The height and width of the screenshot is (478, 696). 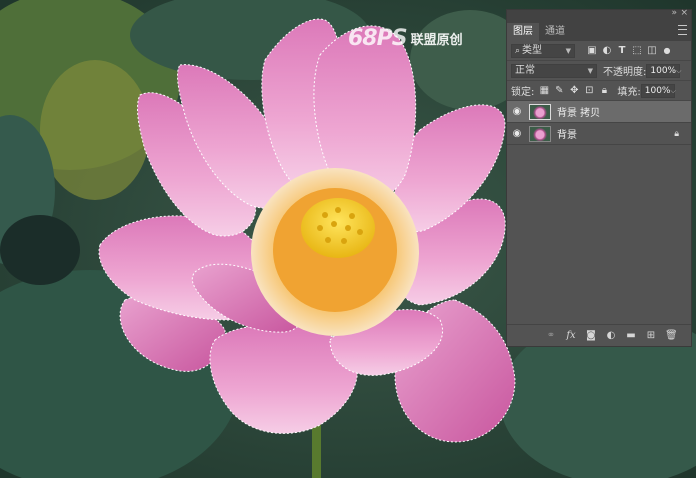 What do you see at coordinates (599, 31) in the screenshot?
I see `panel-tabs: 图层 通道` at bounding box center [599, 31].